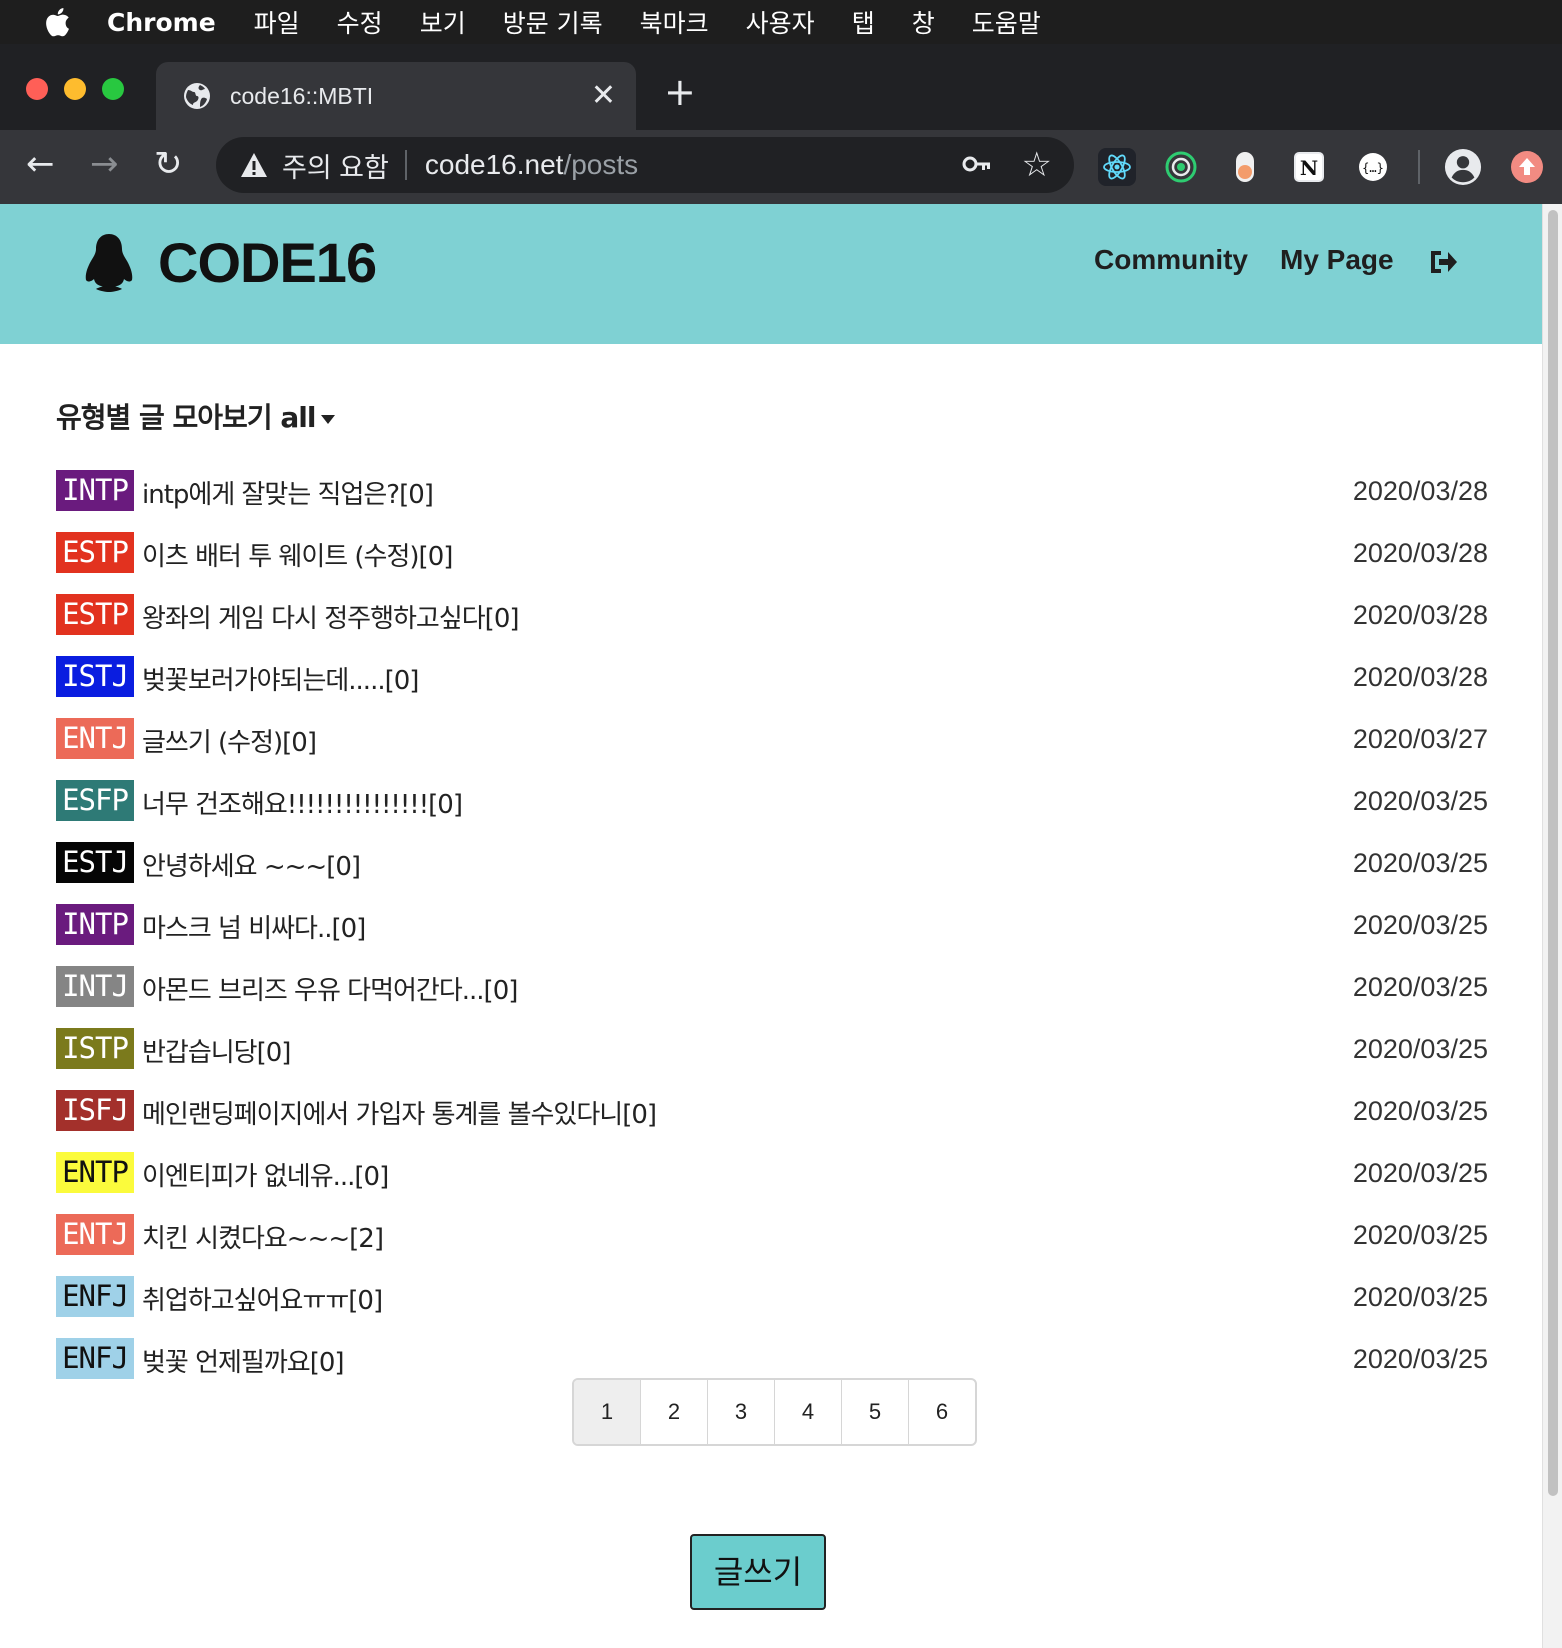 The height and width of the screenshot is (1648, 1562). What do you see at coordinates (288, 492) in the screenshot?
I see `post-title-link: intp에게 잘맞는 직업은?[0]` at bounding box center [288, 492].